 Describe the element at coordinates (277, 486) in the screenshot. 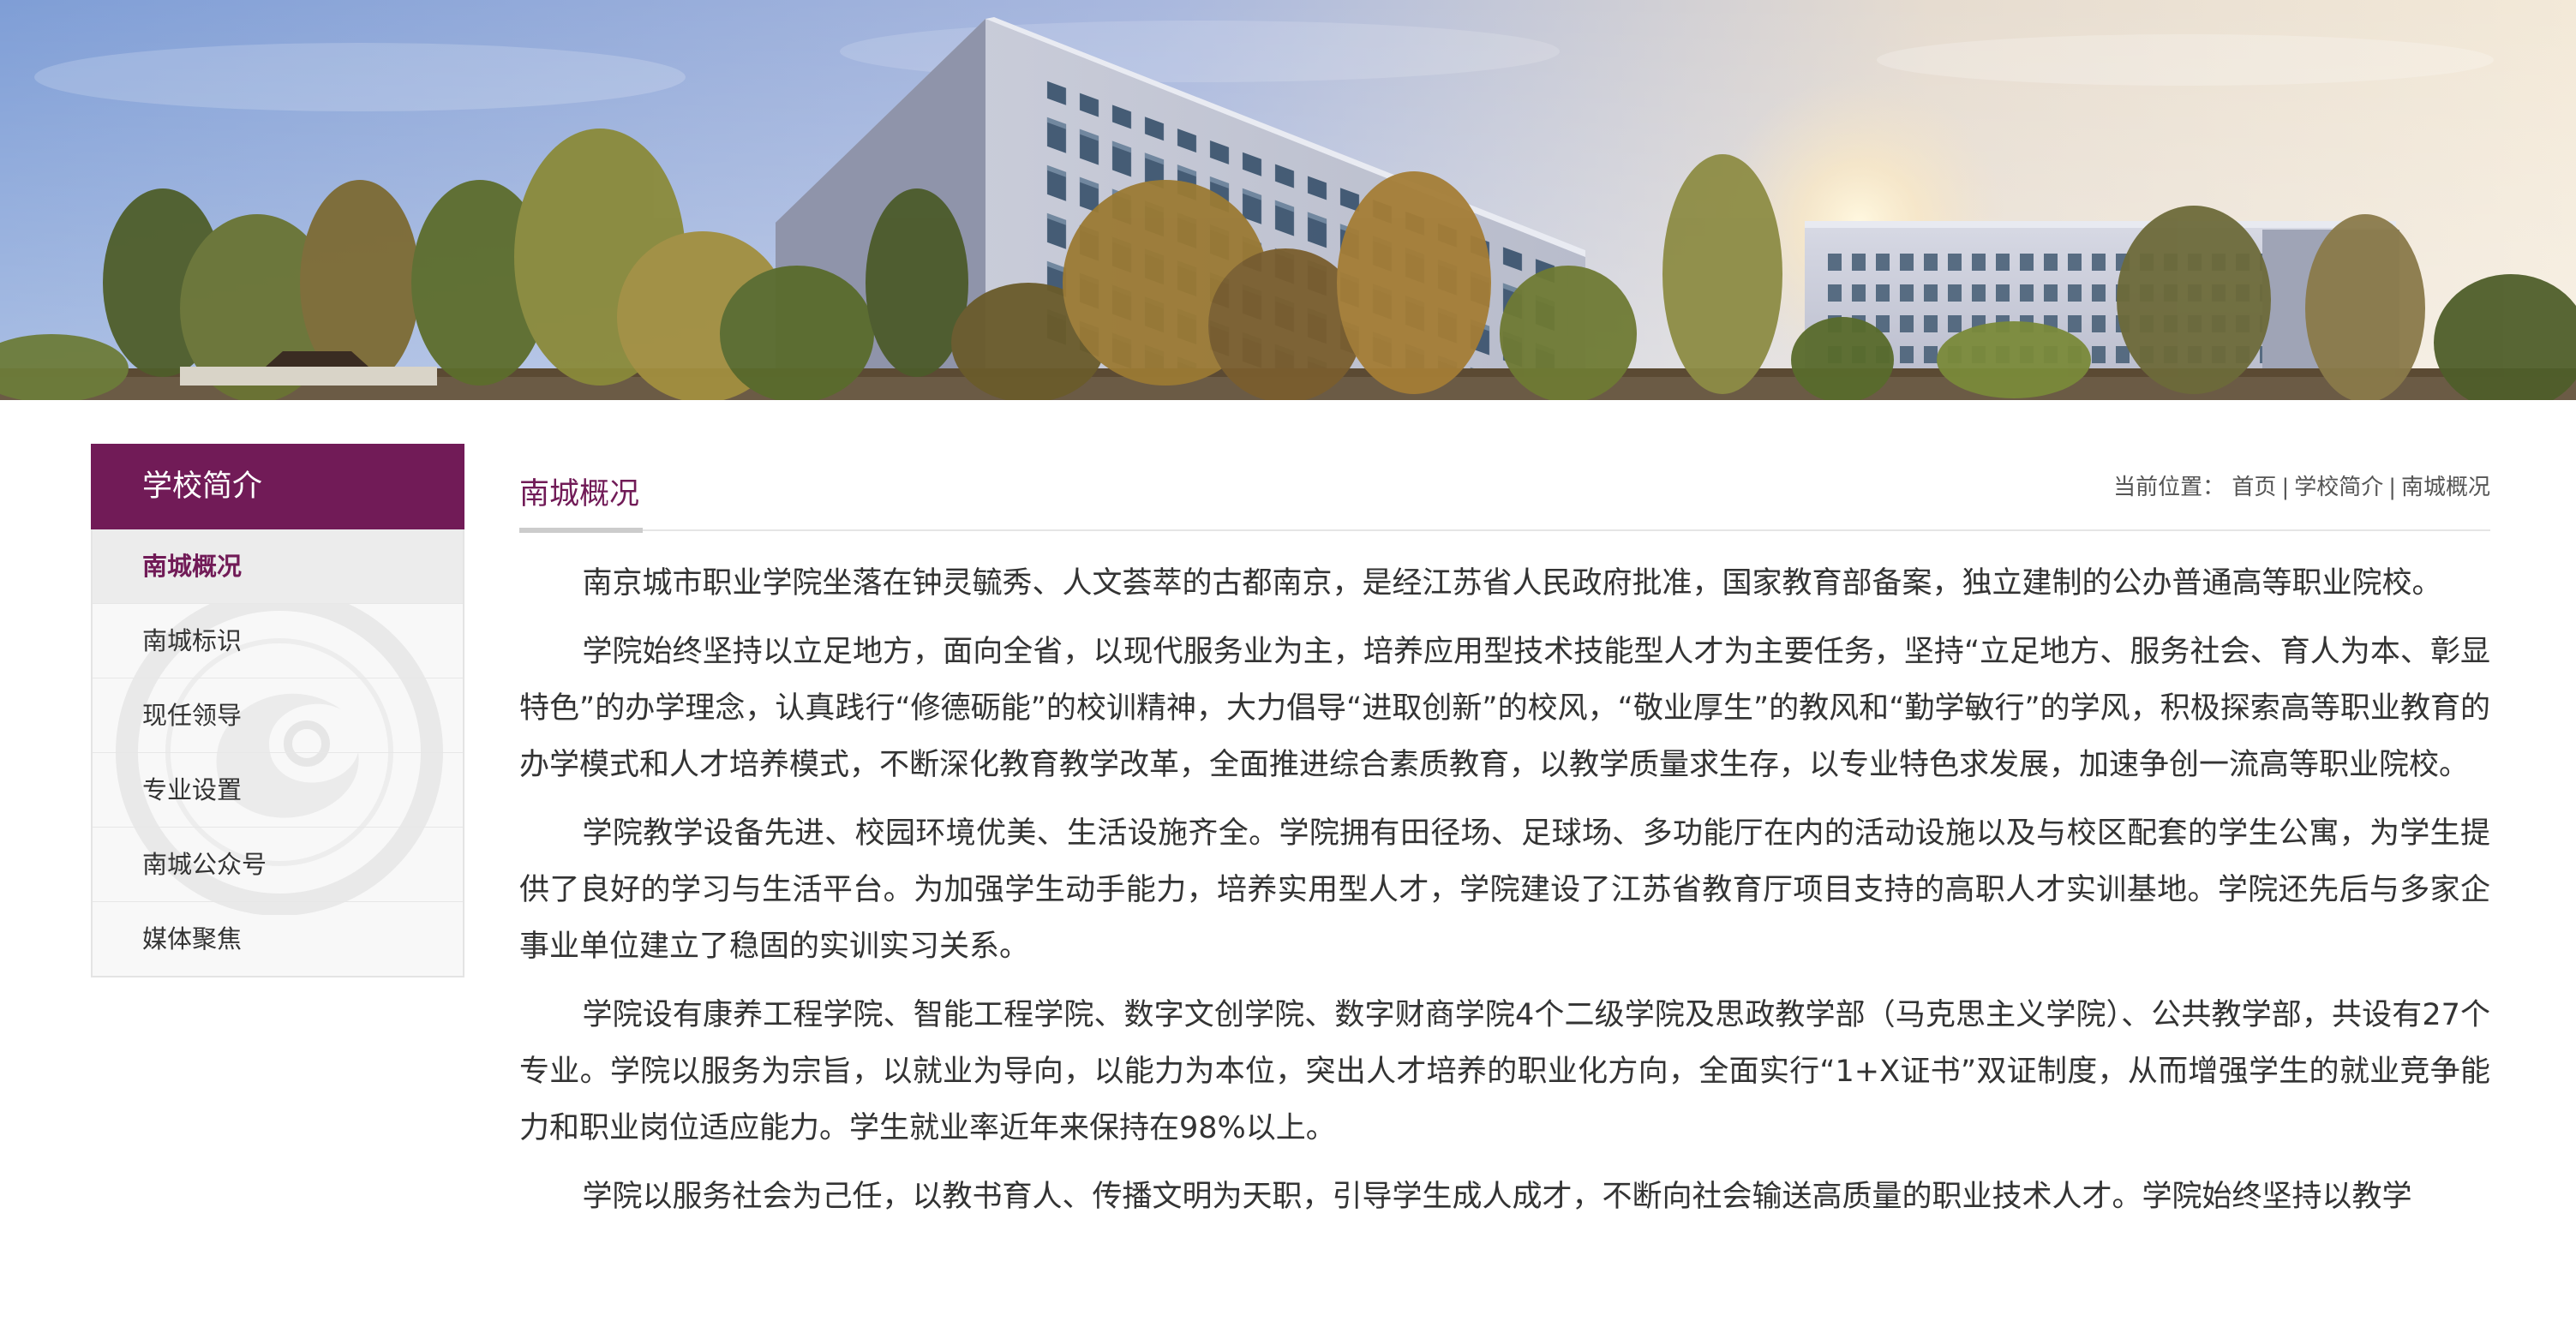

I see `sidebar-title: 学校简介` at that location.